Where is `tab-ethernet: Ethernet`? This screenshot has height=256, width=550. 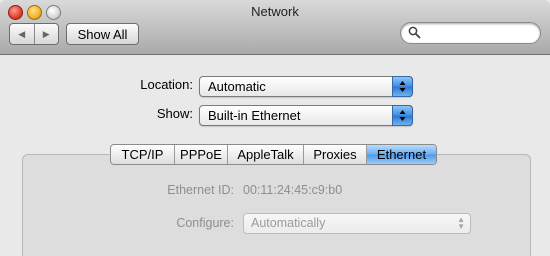 tab-ethernet: Ethernet is located at coordinates (401, 154).